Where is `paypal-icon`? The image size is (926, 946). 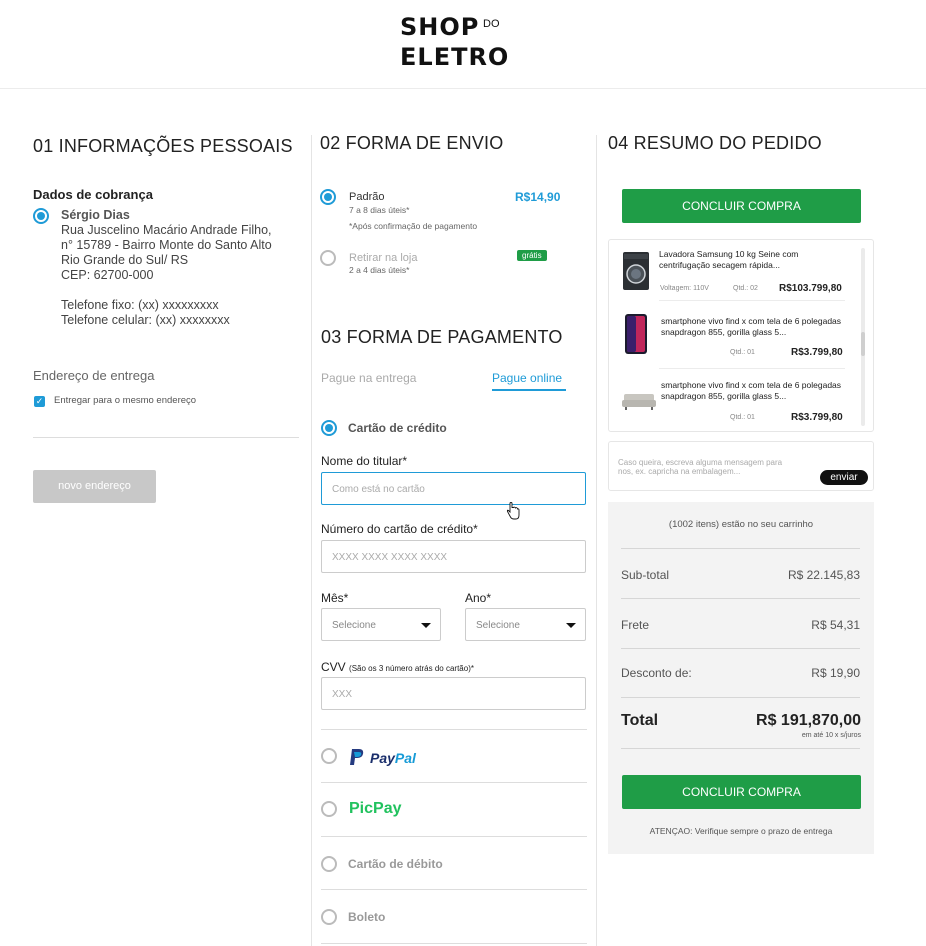 paypal-icon is located at coordinates (357, 757).